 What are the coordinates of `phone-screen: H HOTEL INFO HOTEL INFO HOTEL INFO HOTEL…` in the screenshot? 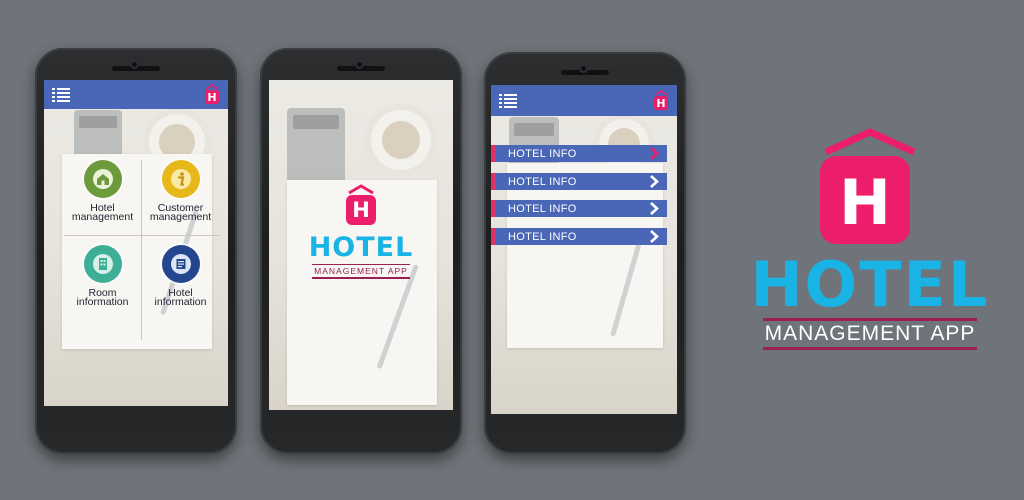 It's located at (584, 249).